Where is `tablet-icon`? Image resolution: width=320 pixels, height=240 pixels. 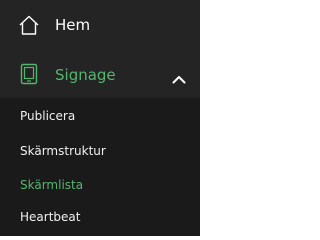 tablet-icon is located at coordinates (29, 74).